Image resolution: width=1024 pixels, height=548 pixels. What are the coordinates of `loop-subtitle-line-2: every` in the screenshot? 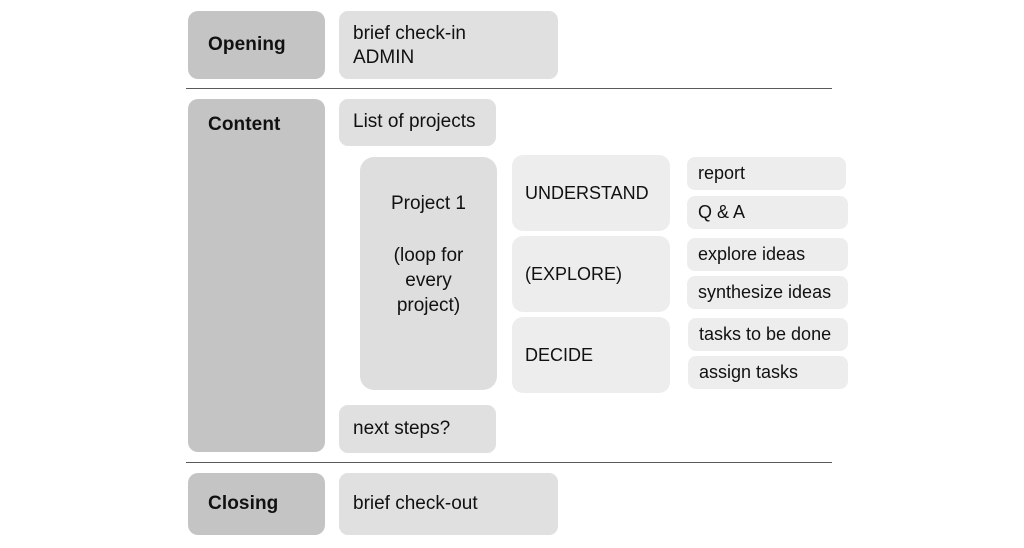 It's located at (428, 281).